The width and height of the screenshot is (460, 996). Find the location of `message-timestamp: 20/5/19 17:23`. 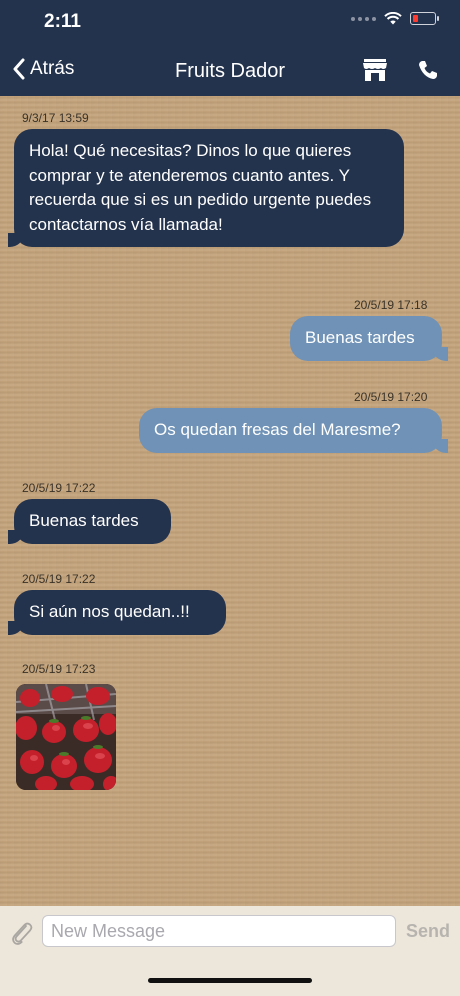

message-timestamp: 20/5/19 17:23 is located at coordinates (59, 669).